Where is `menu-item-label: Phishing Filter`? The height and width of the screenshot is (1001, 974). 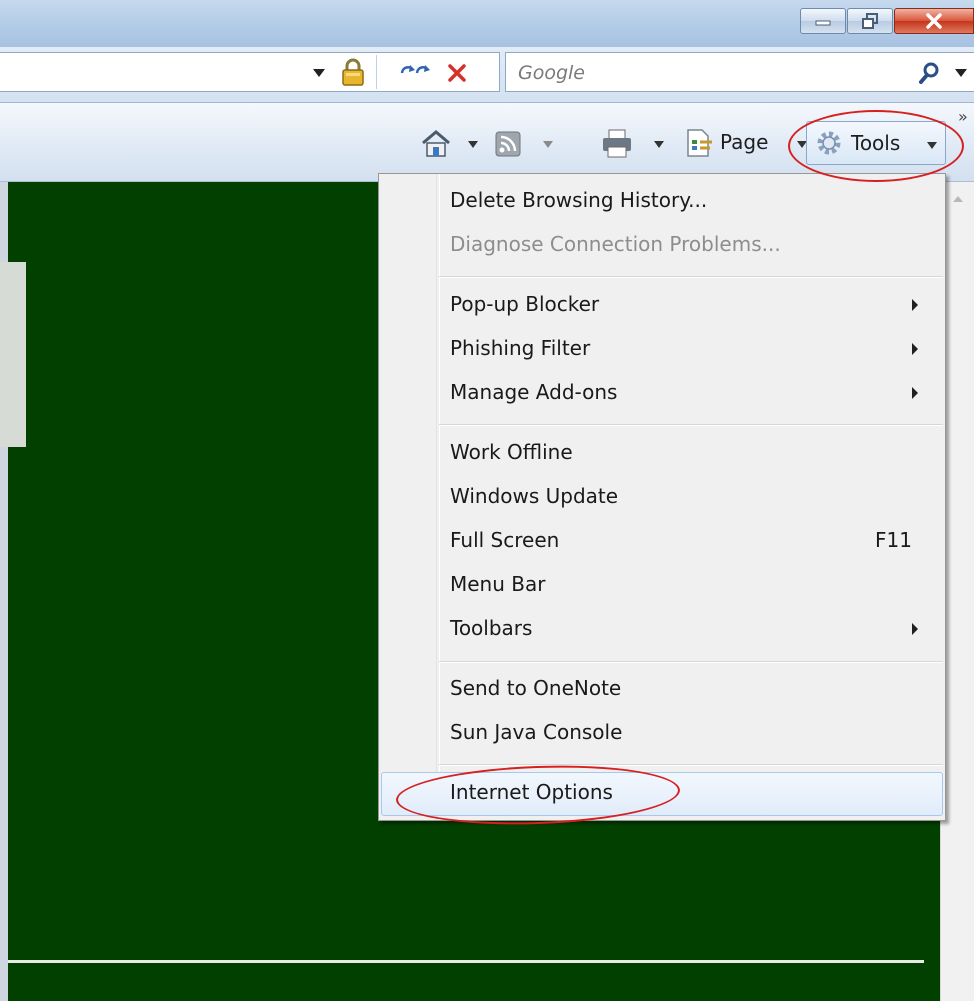
menu-item-label: Phishing Filter is located at coordinates (520, 348).